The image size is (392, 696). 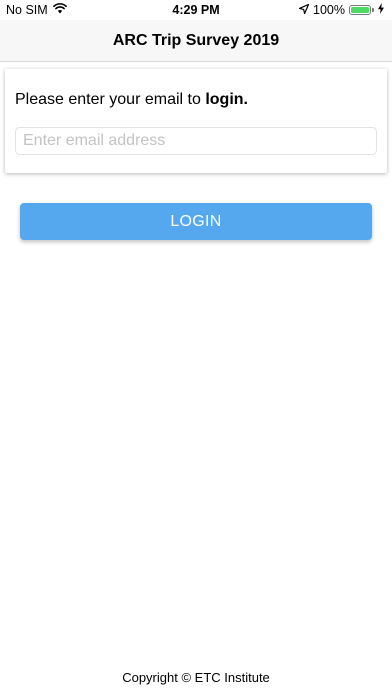 I want to click on navigation-bar: ARC Trip Survey 2019, so click(x=196, y=41).